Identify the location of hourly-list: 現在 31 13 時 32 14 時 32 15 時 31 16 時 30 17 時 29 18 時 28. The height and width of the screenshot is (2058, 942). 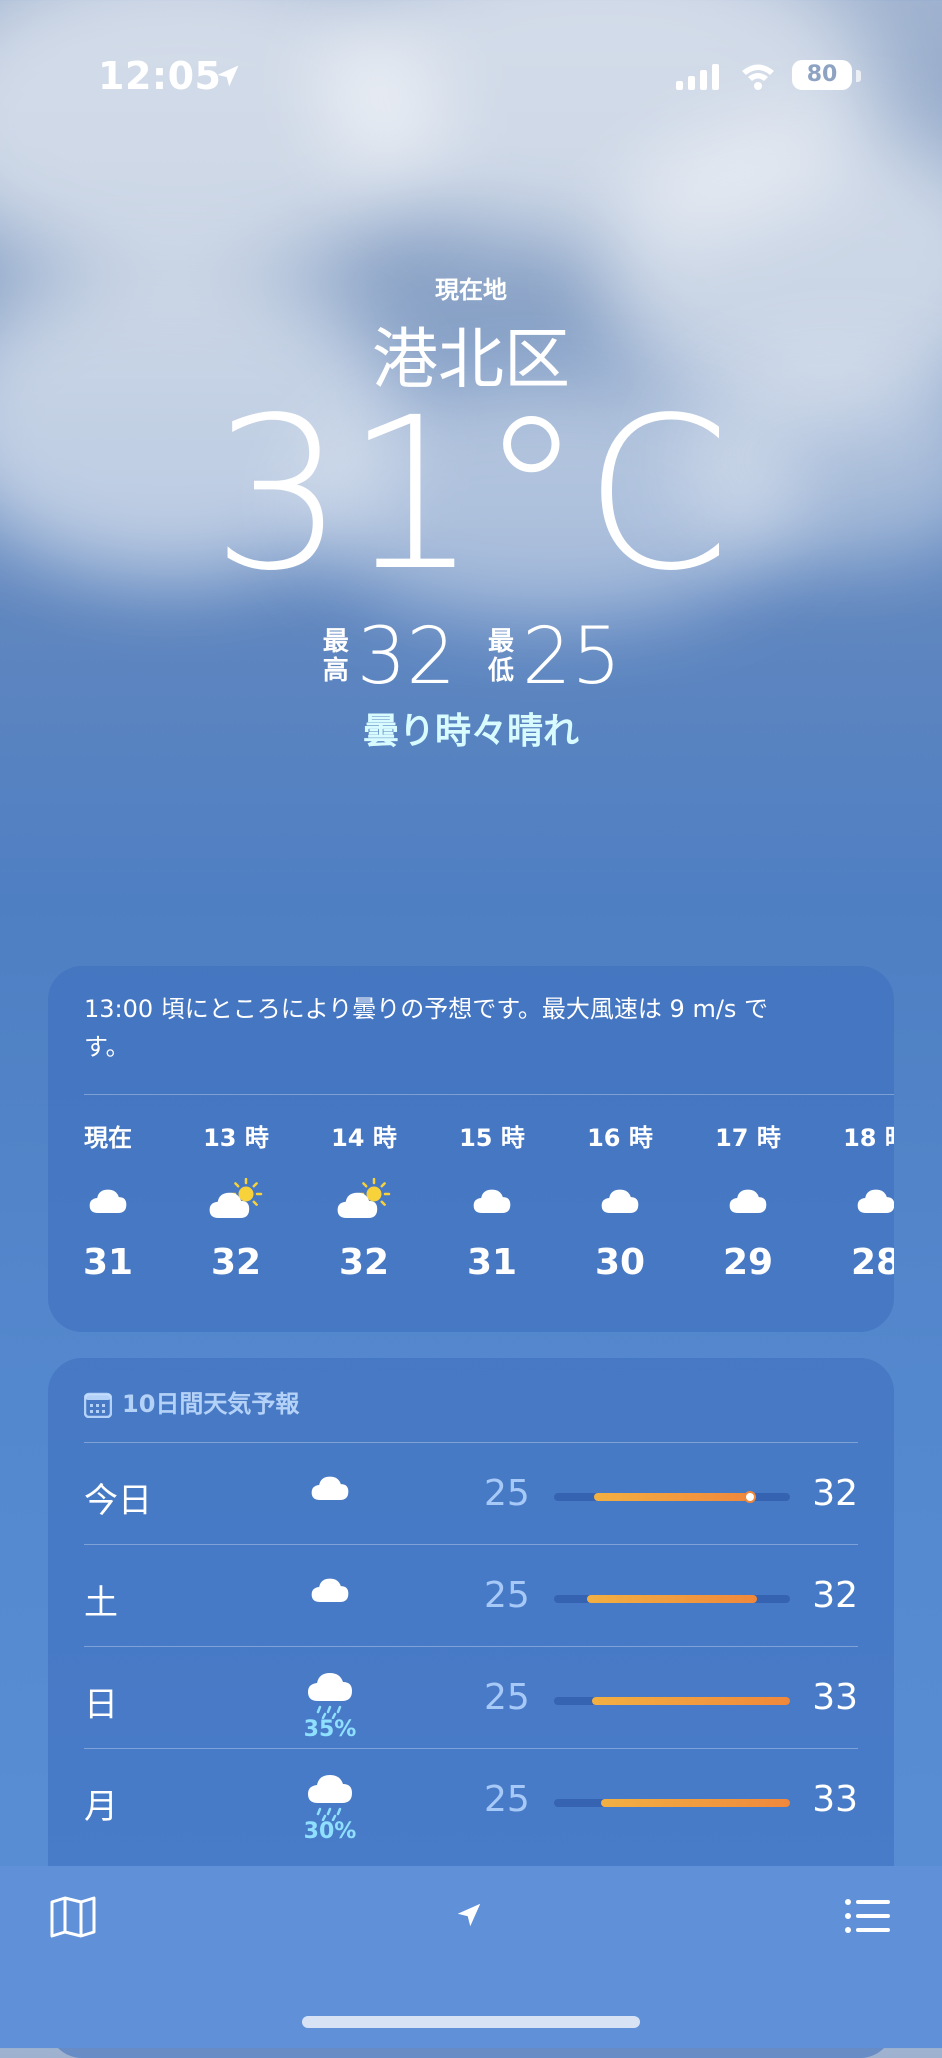
(488, 1218).